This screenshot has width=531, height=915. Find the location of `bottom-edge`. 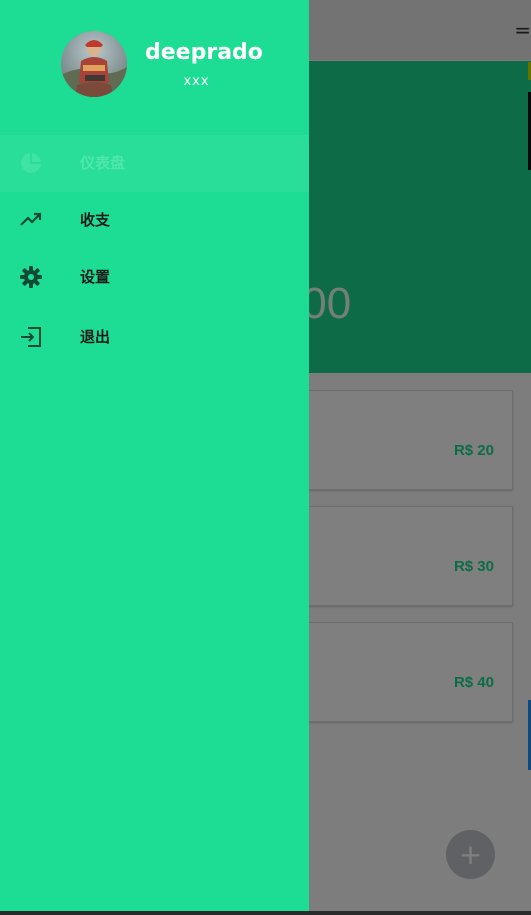

bottom-edge is located at coordinates (265, 913).